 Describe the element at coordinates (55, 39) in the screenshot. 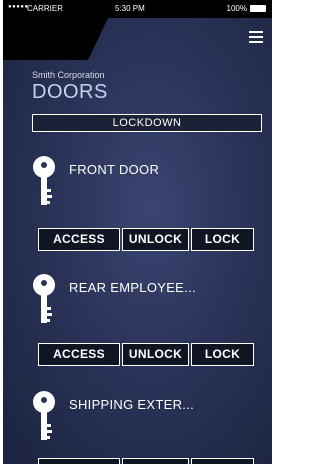

I see `header-wedge` at that location.